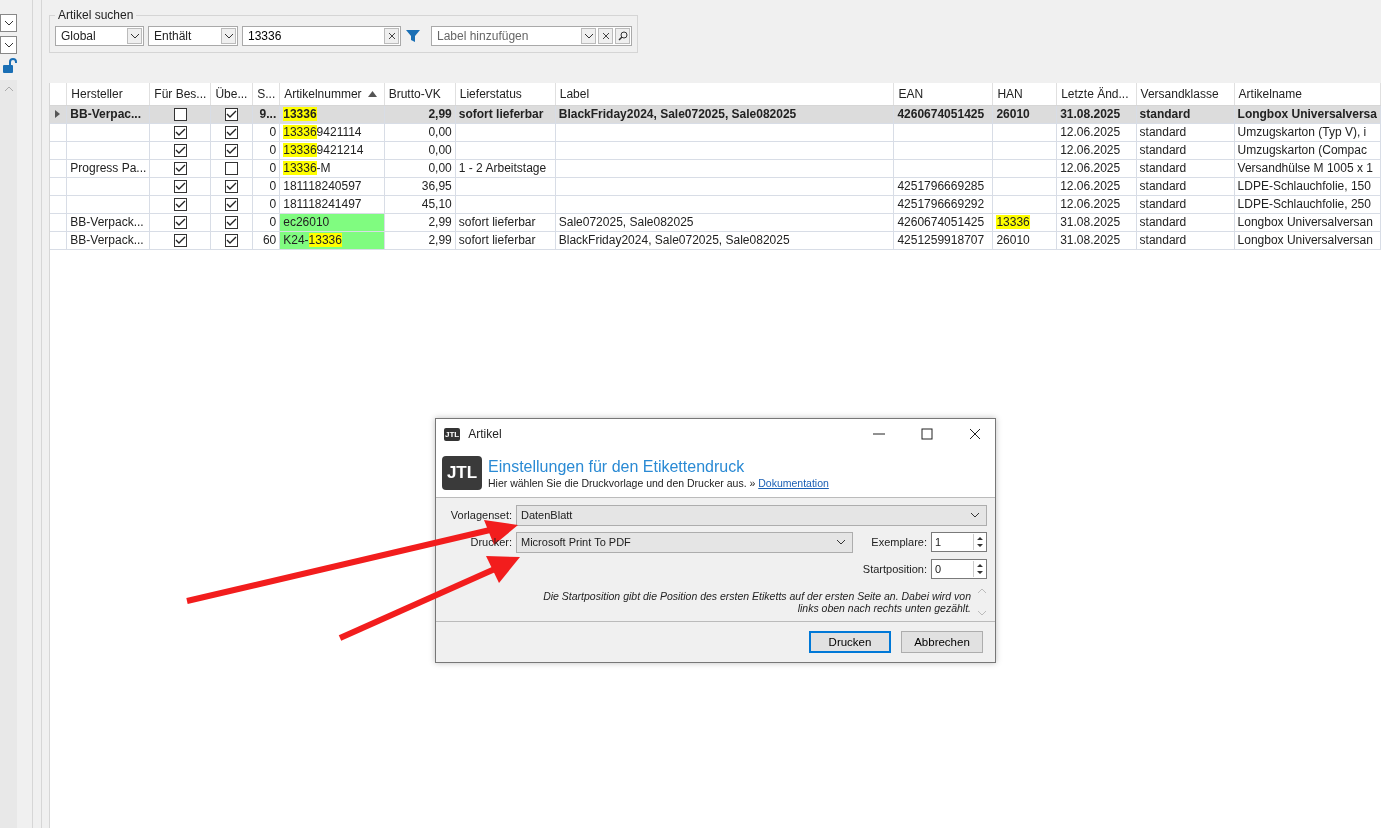 This screenshot has height=828, width=1381. Describe the element at coordinates (1305, 168) in the screenshot. I see `table-cell: Versandhülse M 1005 x 1` at that location.